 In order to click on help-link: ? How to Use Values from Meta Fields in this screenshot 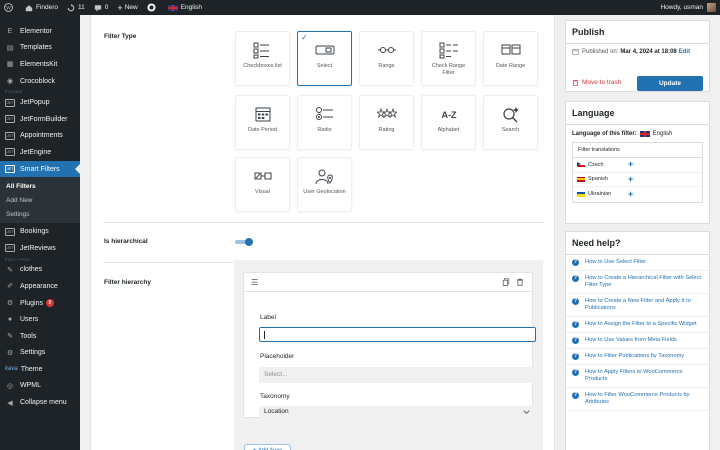, I will do `click(637, 341)`.